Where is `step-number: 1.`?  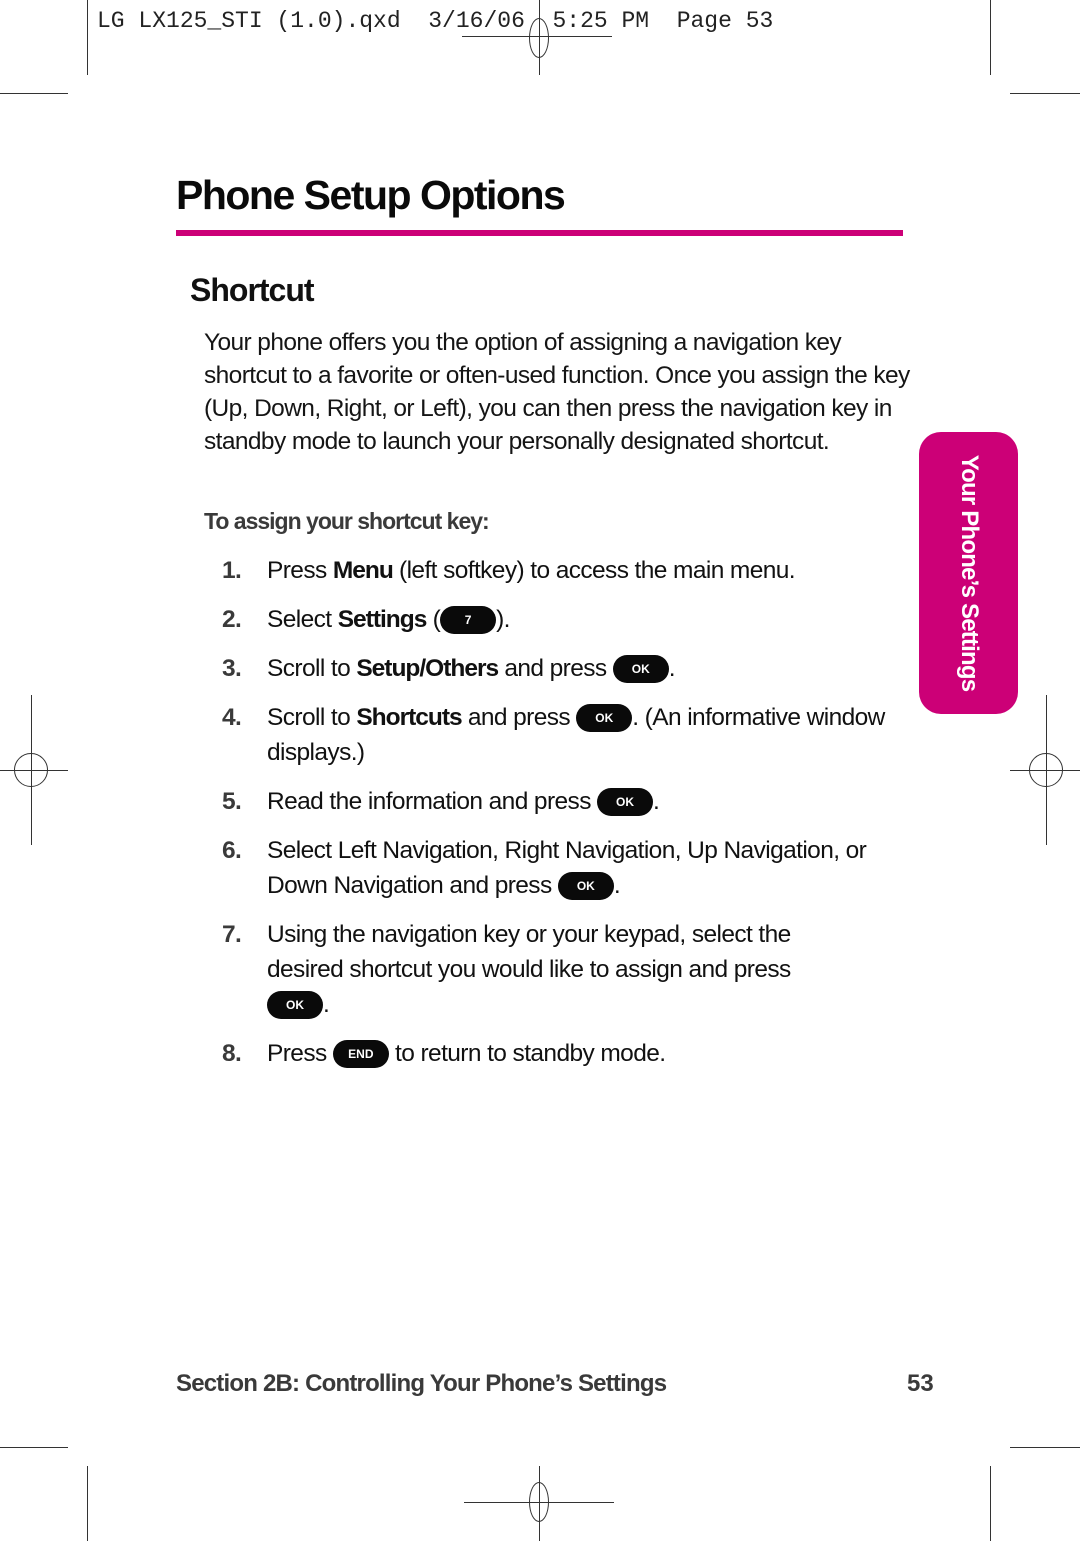
step-number: 1. is located at coordinates (232, 570).